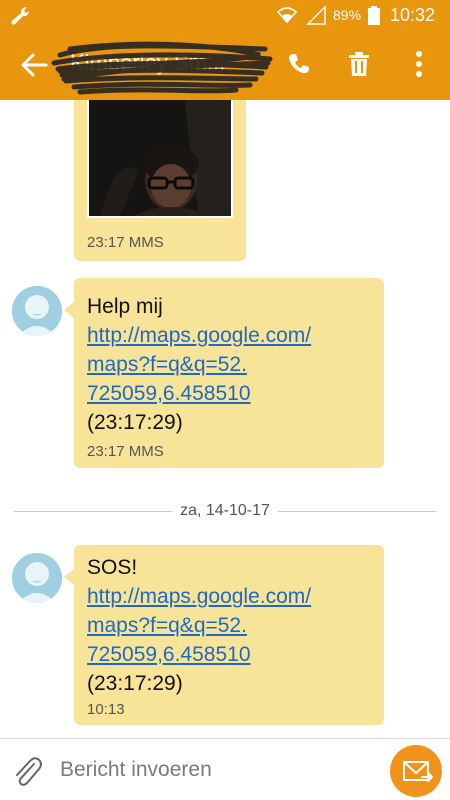 The height and width of the screenshot is (800, 450). Describe the element at coordinates (316, 15) in the screenshot. I see `signal-icon` at that location.